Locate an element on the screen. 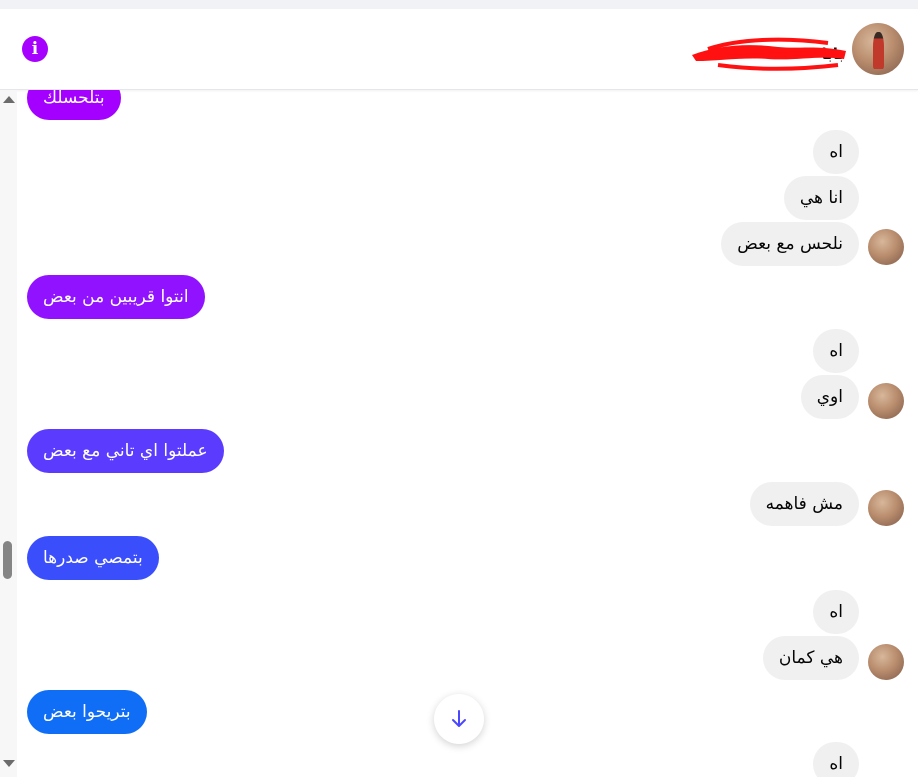 The width and height of the screenshot is (918, 777). scroll-down-arrow-icon is located at coordinates (9, 763).